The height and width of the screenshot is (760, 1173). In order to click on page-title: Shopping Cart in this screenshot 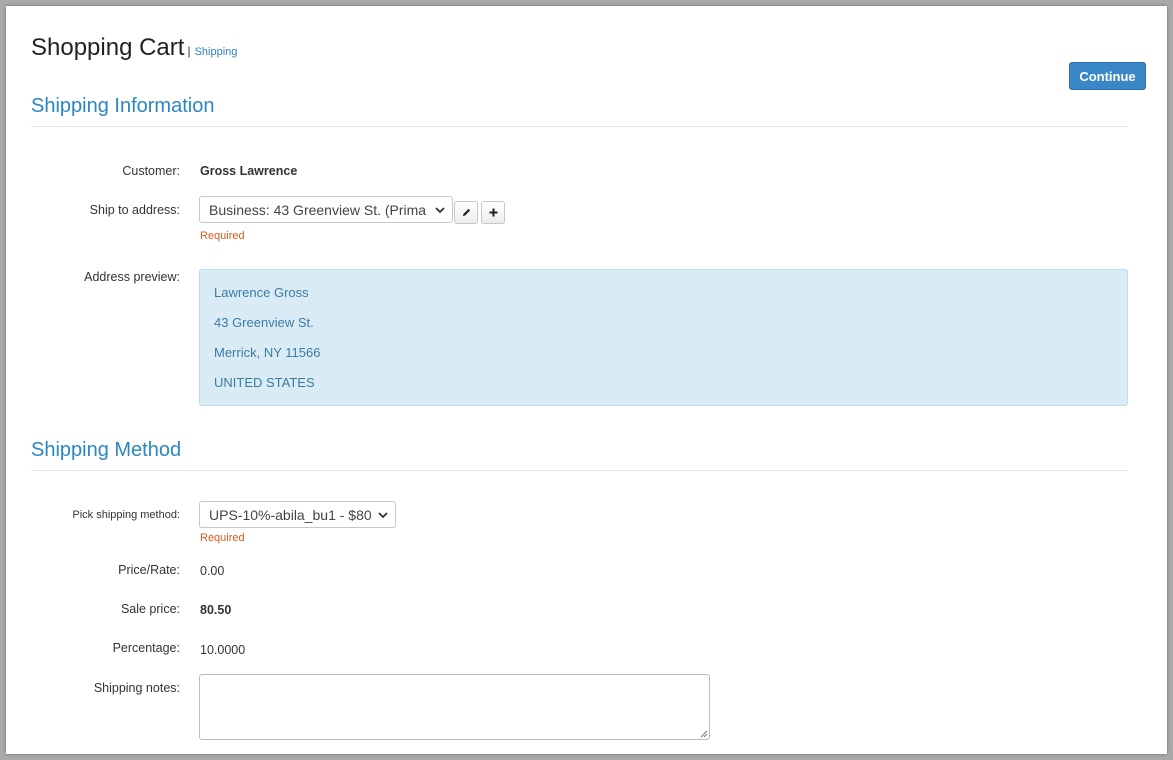, I will do `click(108, 47)`.